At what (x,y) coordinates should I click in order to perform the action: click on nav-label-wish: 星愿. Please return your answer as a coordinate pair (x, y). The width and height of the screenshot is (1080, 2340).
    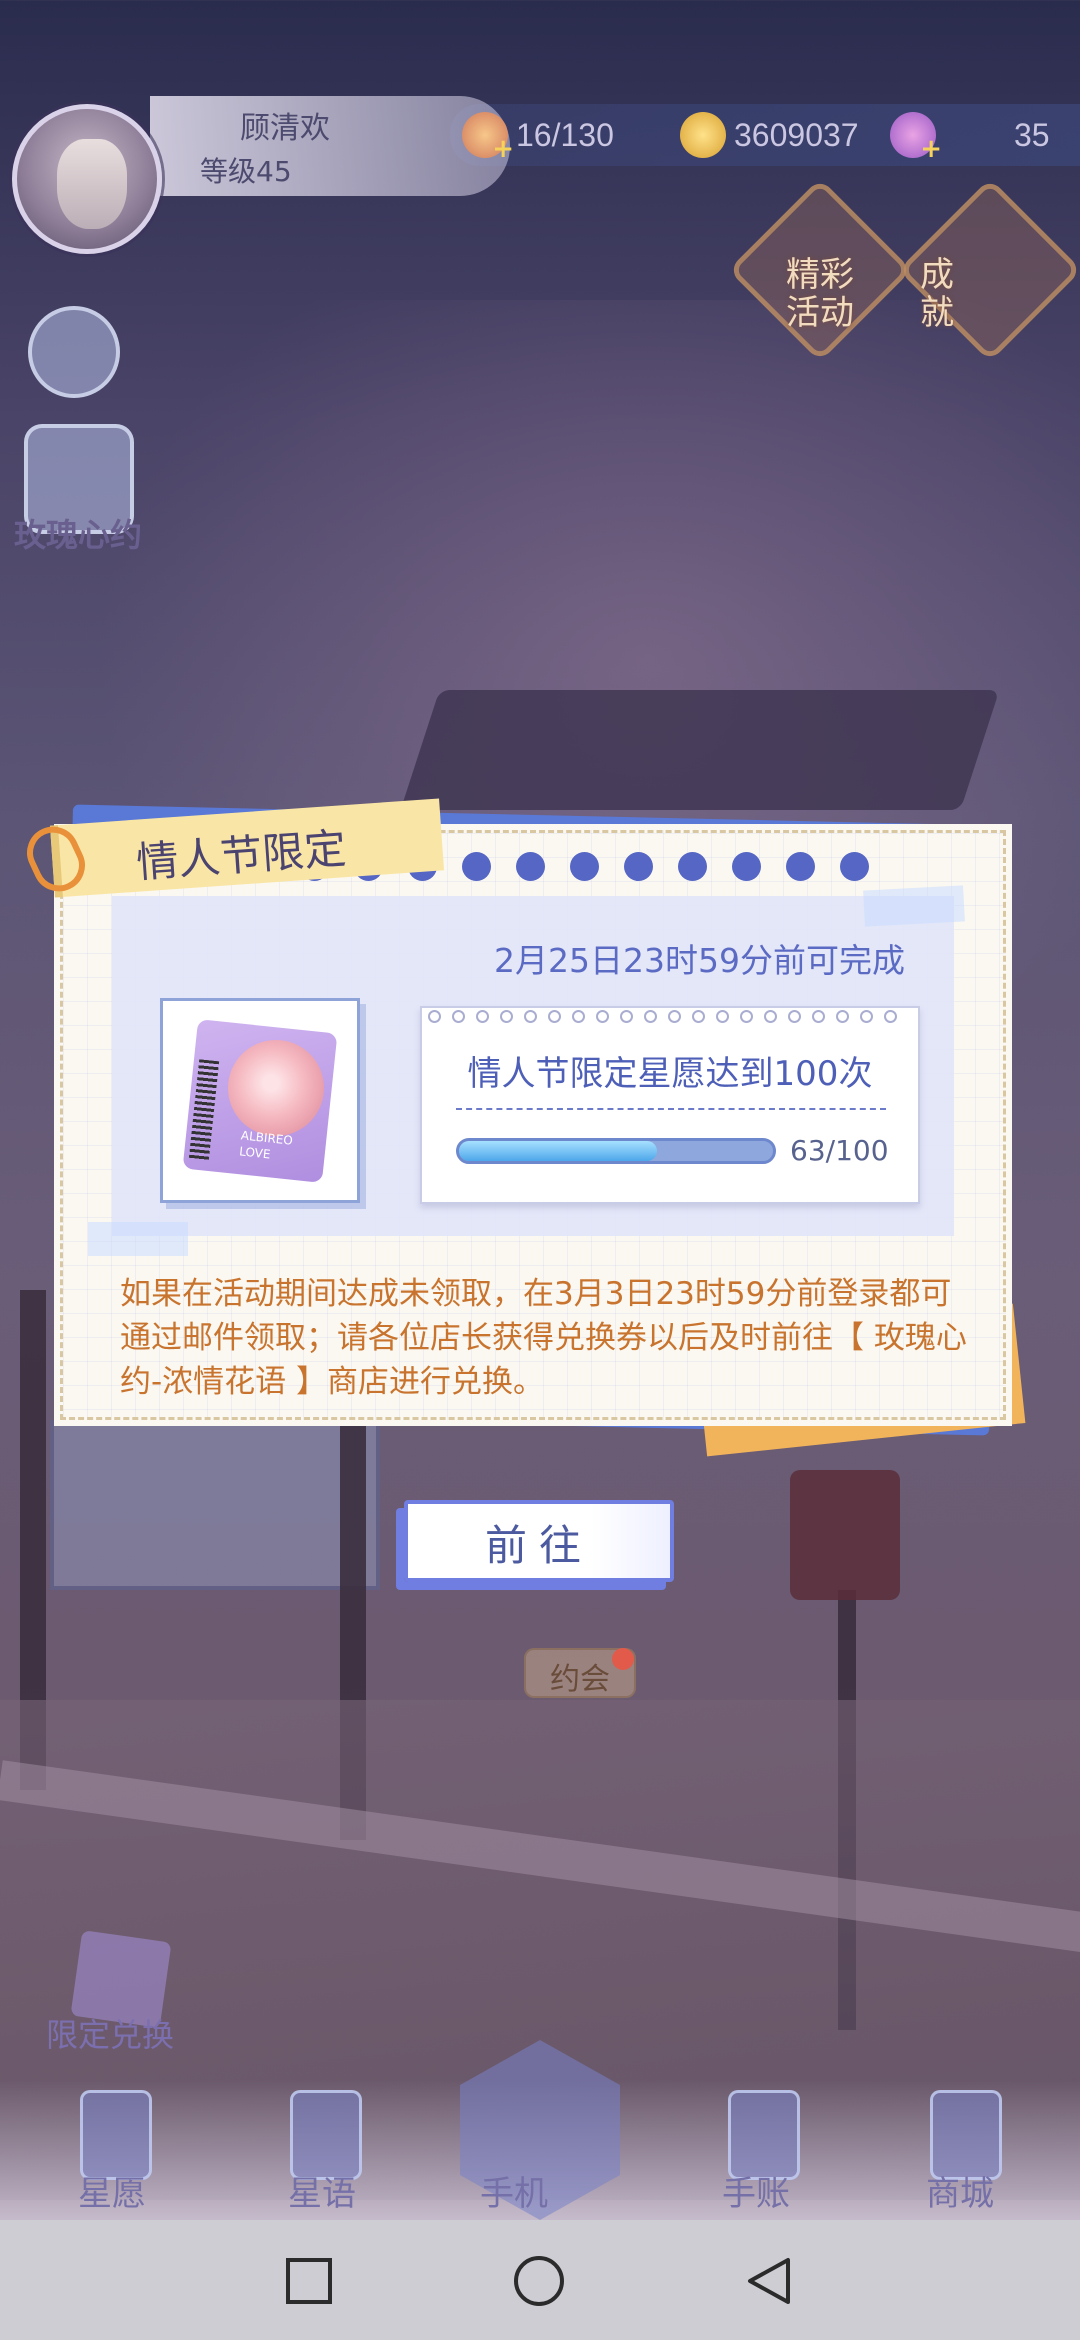
    Looking at the image, I should click on (112, 2194).